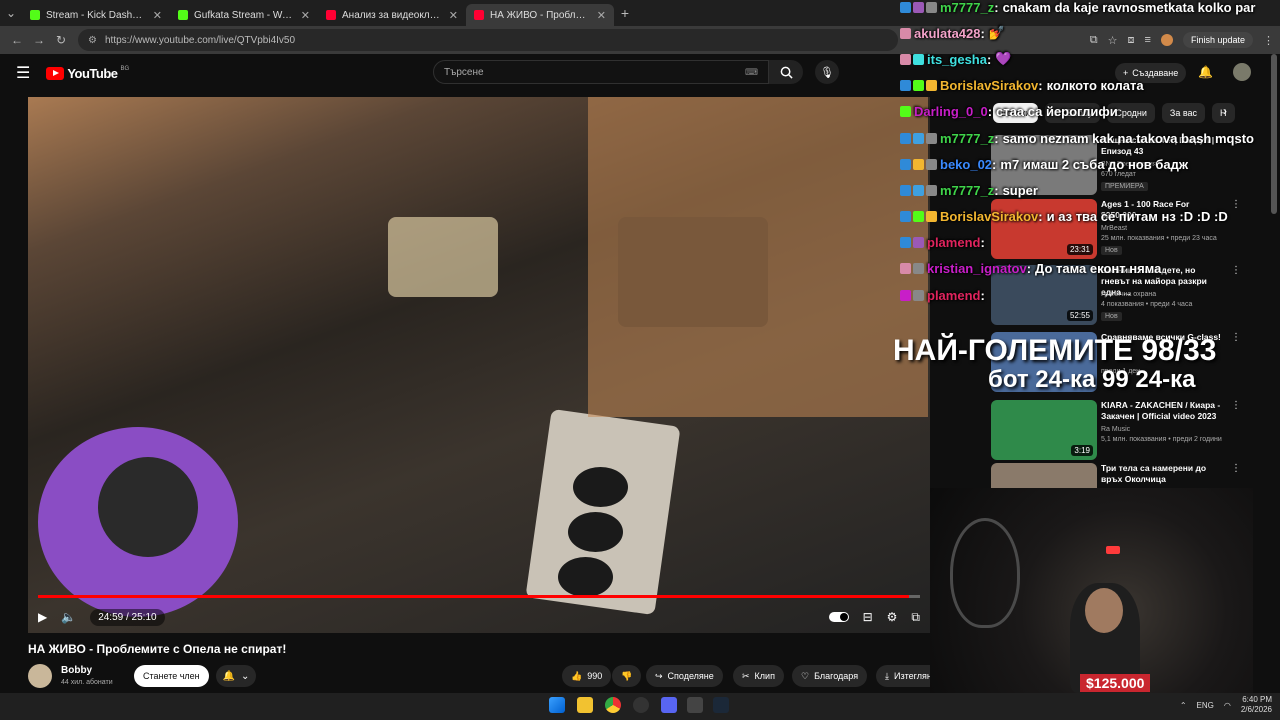  What do you see at coordinates (76, 670) in the screenshot?
I see `channel-name: Bobby` at bounding box center [76, 670].